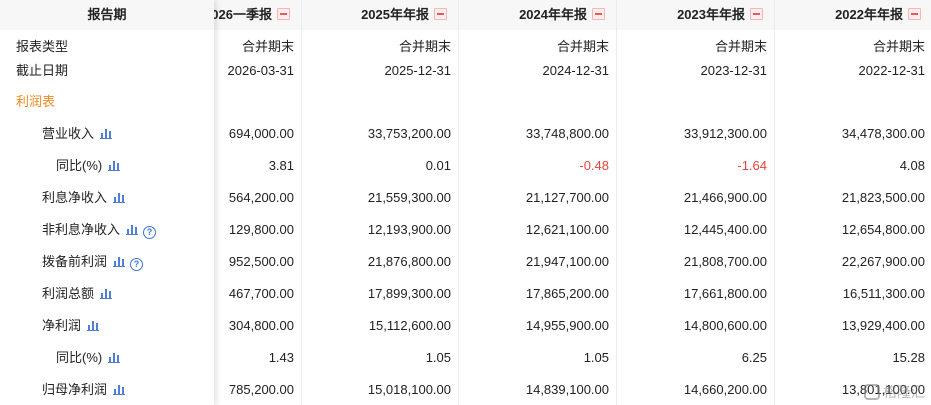 The image size is (931, 405). What do you see at coordinates (572, 166) in the screenshot?
I see `table-row: 3.81 0.01 -0.48 -1.64 4.08` at bounding box center [572, 166].